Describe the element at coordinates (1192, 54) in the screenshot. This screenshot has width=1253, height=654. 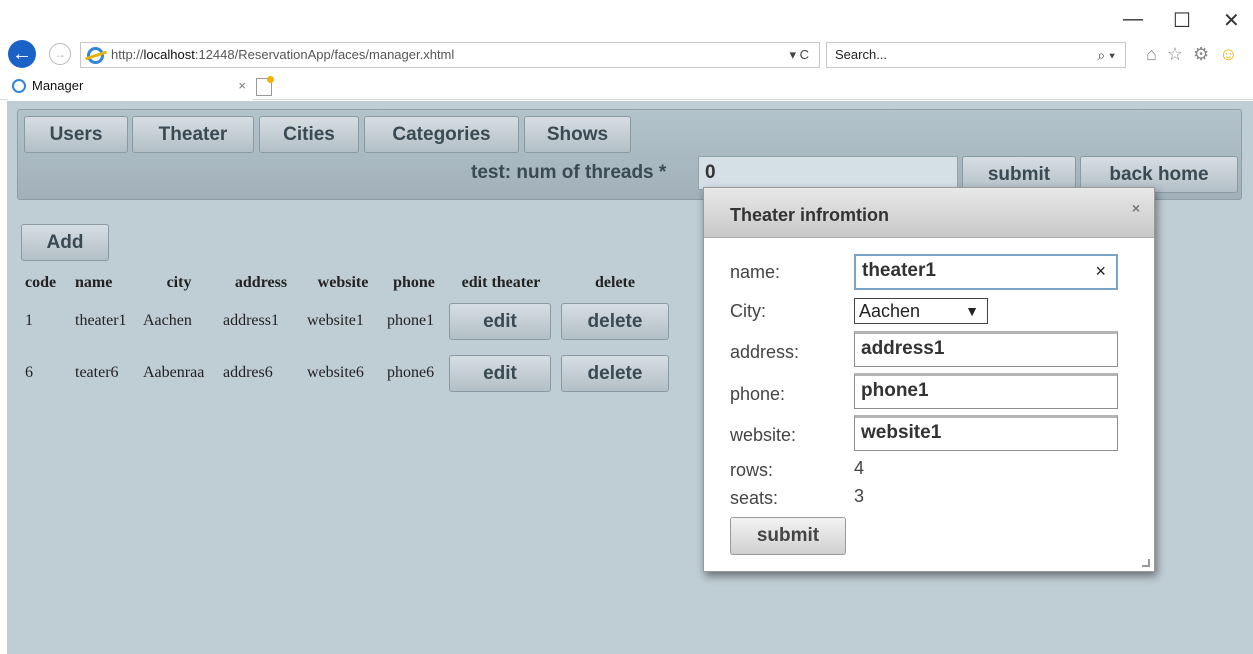
I see `toolbar-icons: ⌂ ☆ ⚙ ☺` at that location.